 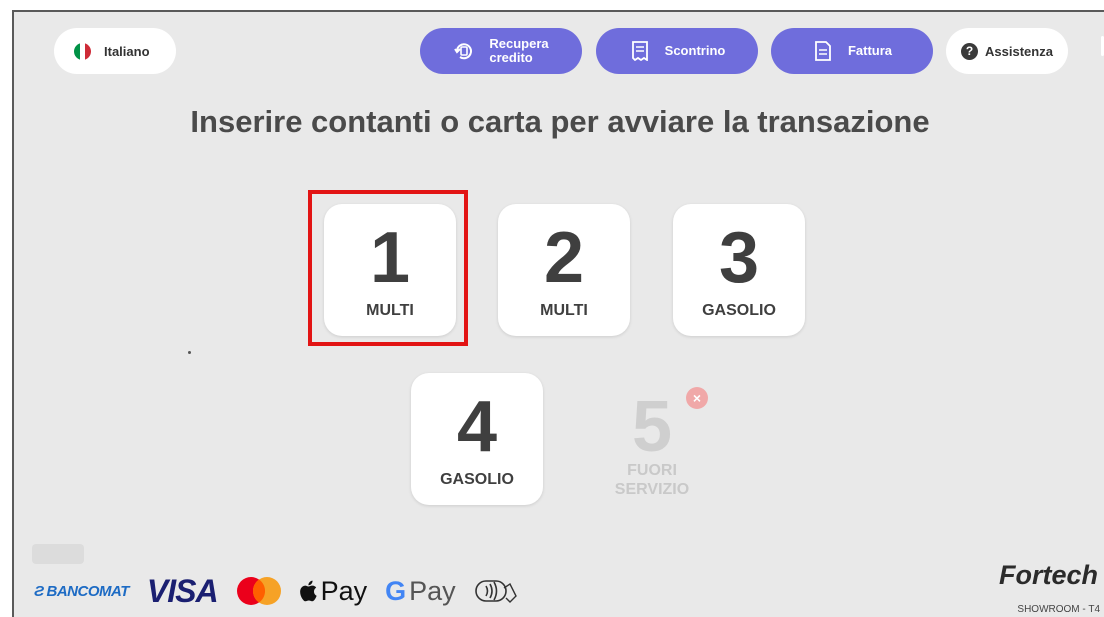 I want to click on apple-icon, so click(x=308, y=591).